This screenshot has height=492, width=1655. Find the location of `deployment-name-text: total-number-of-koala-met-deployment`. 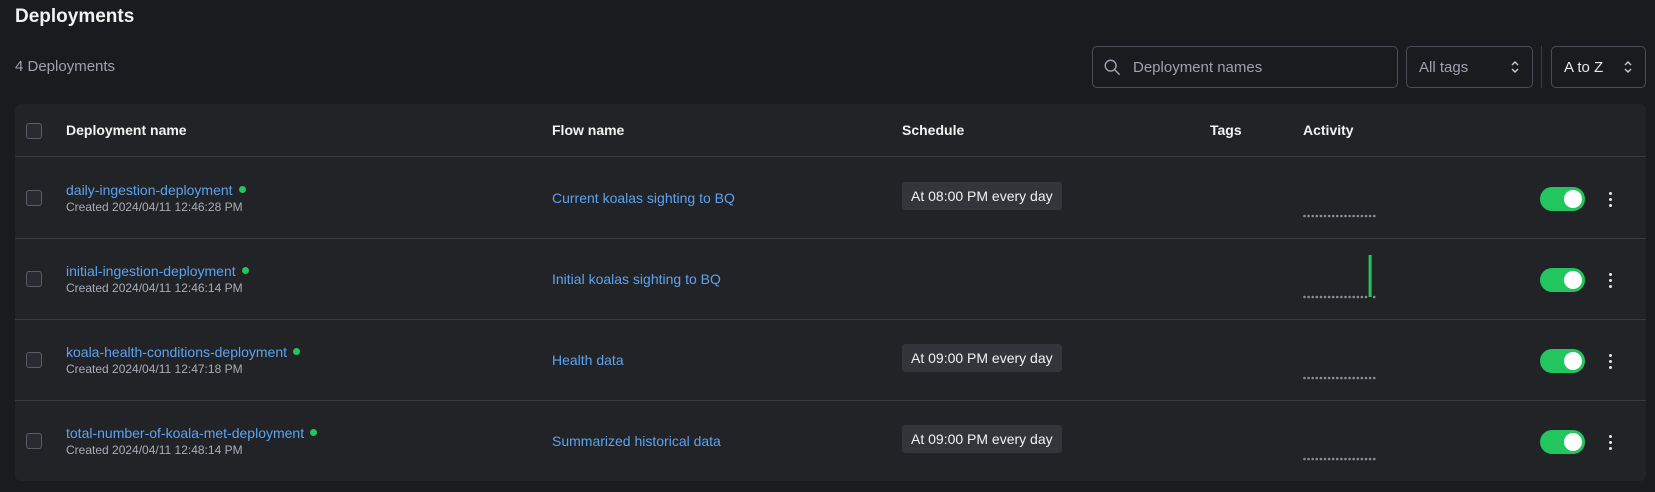

deployment-name-text: total-number-of-koala-met-deployment is located at coordinates (185, 433).